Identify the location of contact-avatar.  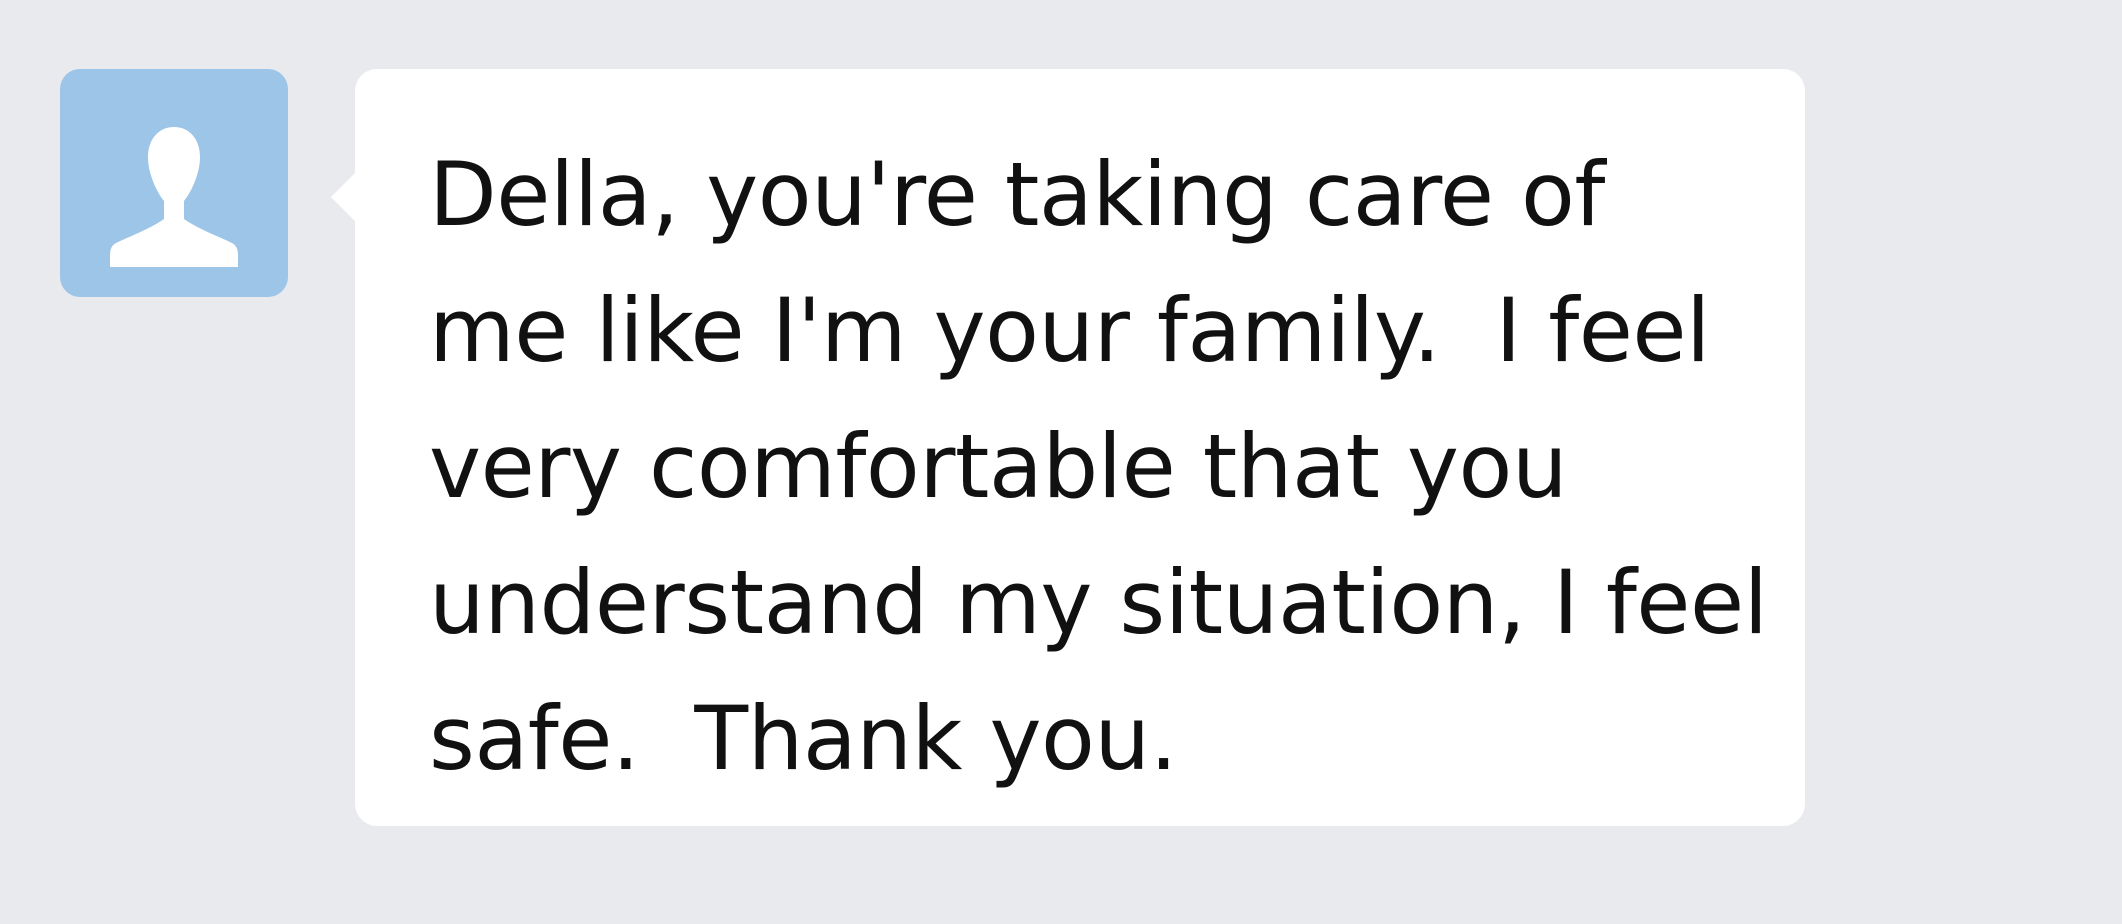
(174, 183).